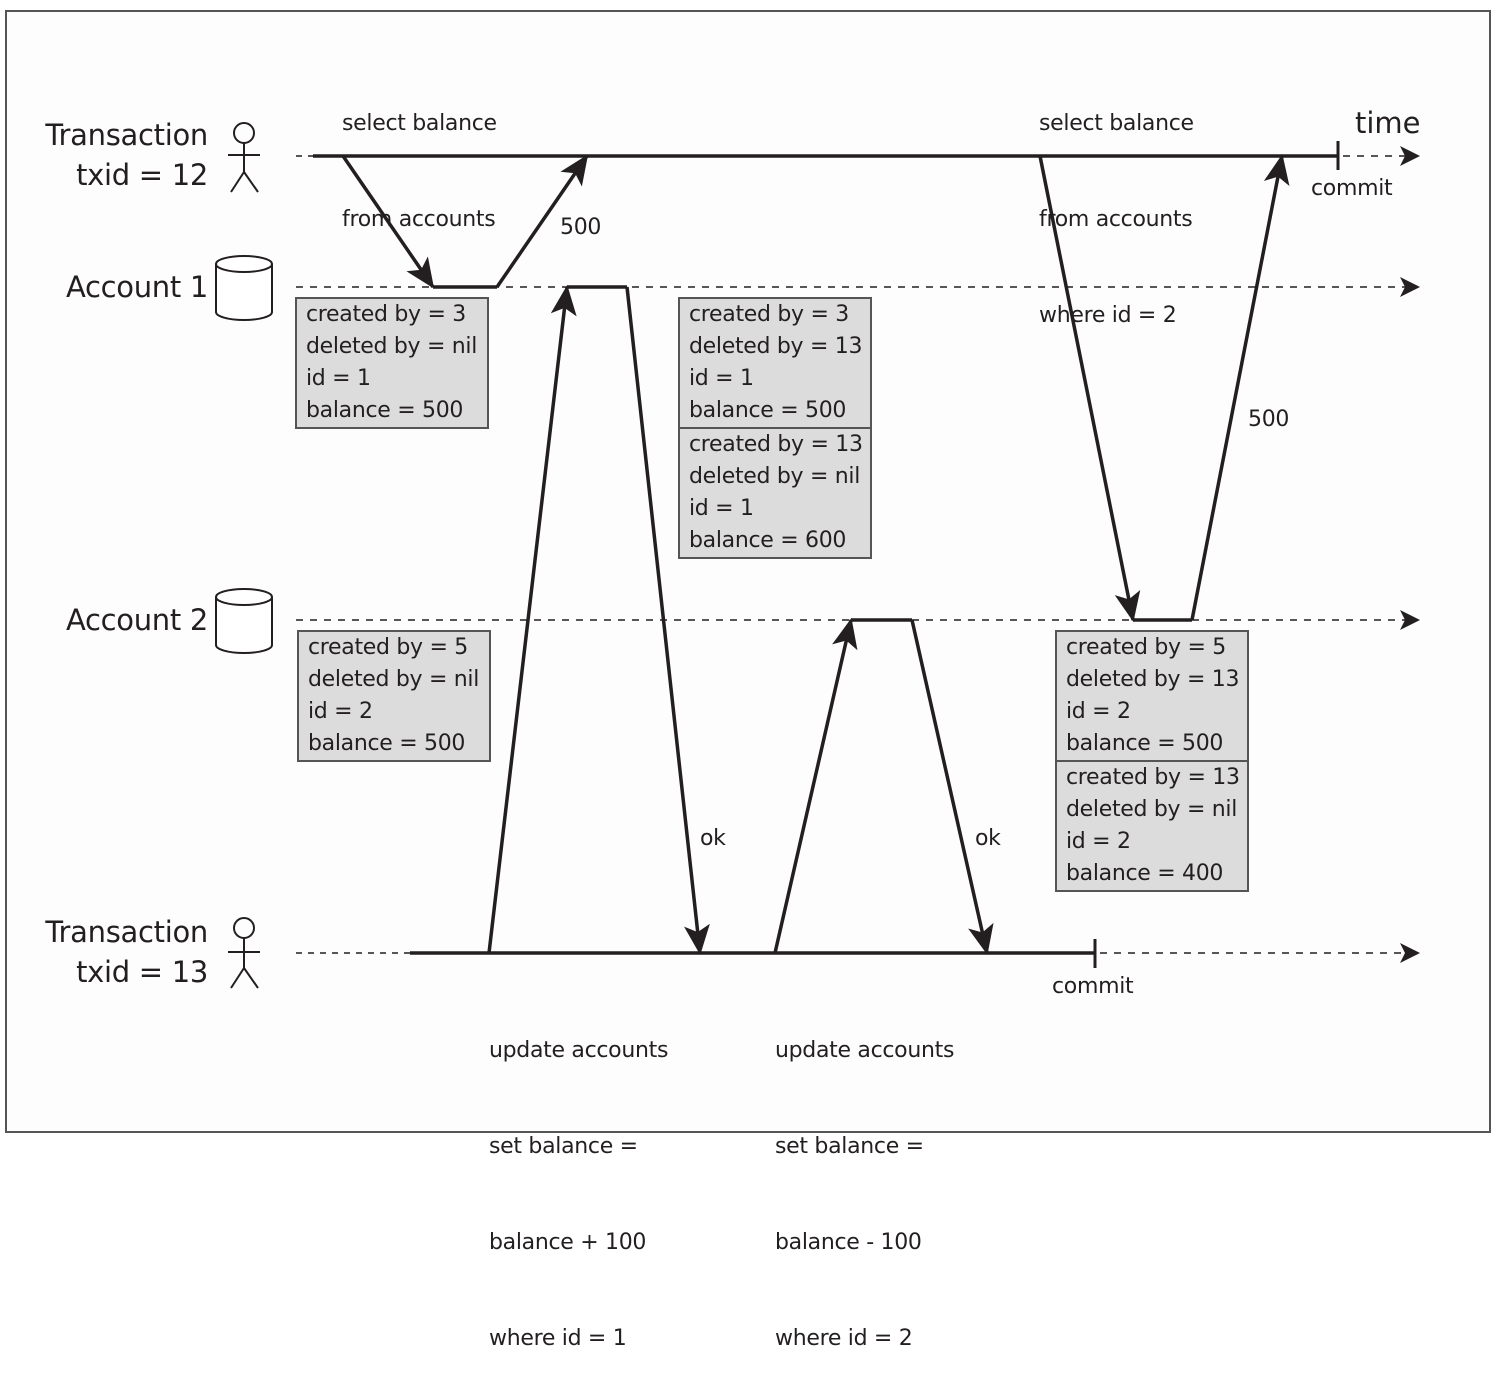 The height and width of the screenshot is (1387, 1506). What do you see at coordinates (858, 953) in the screenshot?
I see `lifeline-tx13` at bounding box center [858, 953].